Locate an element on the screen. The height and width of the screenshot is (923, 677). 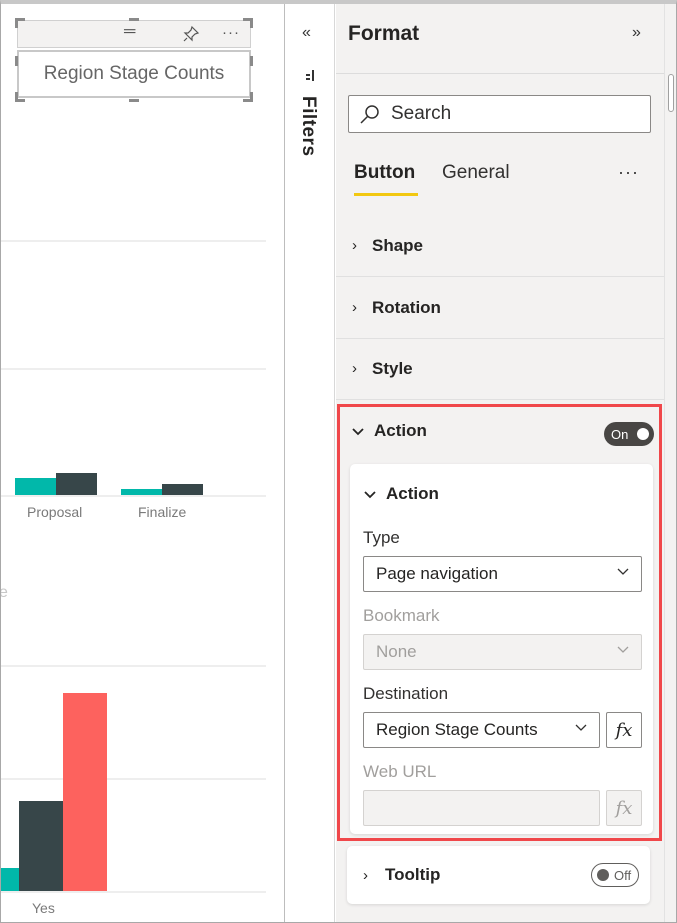
filters-pane-collapsed: « Filters is located at coordinates (310, 463).